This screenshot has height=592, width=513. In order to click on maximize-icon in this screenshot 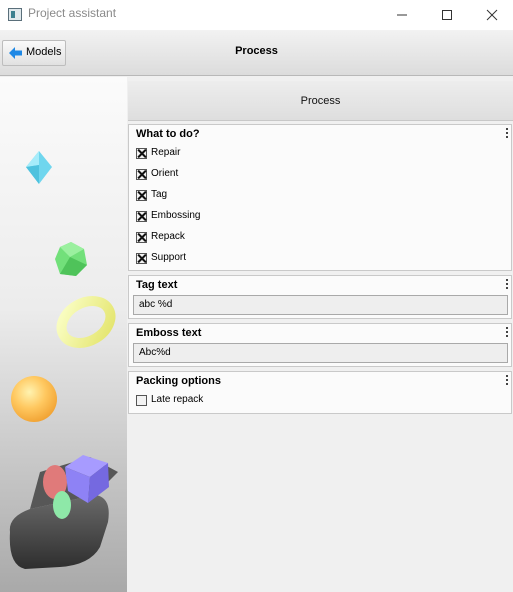, I will do `click(447, 15)`.